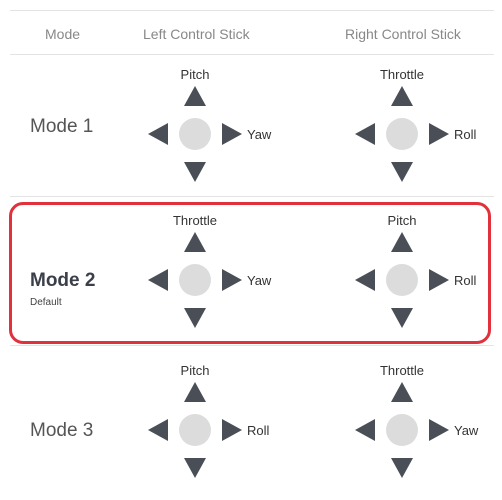 This screenshot has height=500, width=502. What do you see at coordinates (62, 430) in the screenshot?
I see `mode-label: Mode 3` at bounding box center [62, 430].